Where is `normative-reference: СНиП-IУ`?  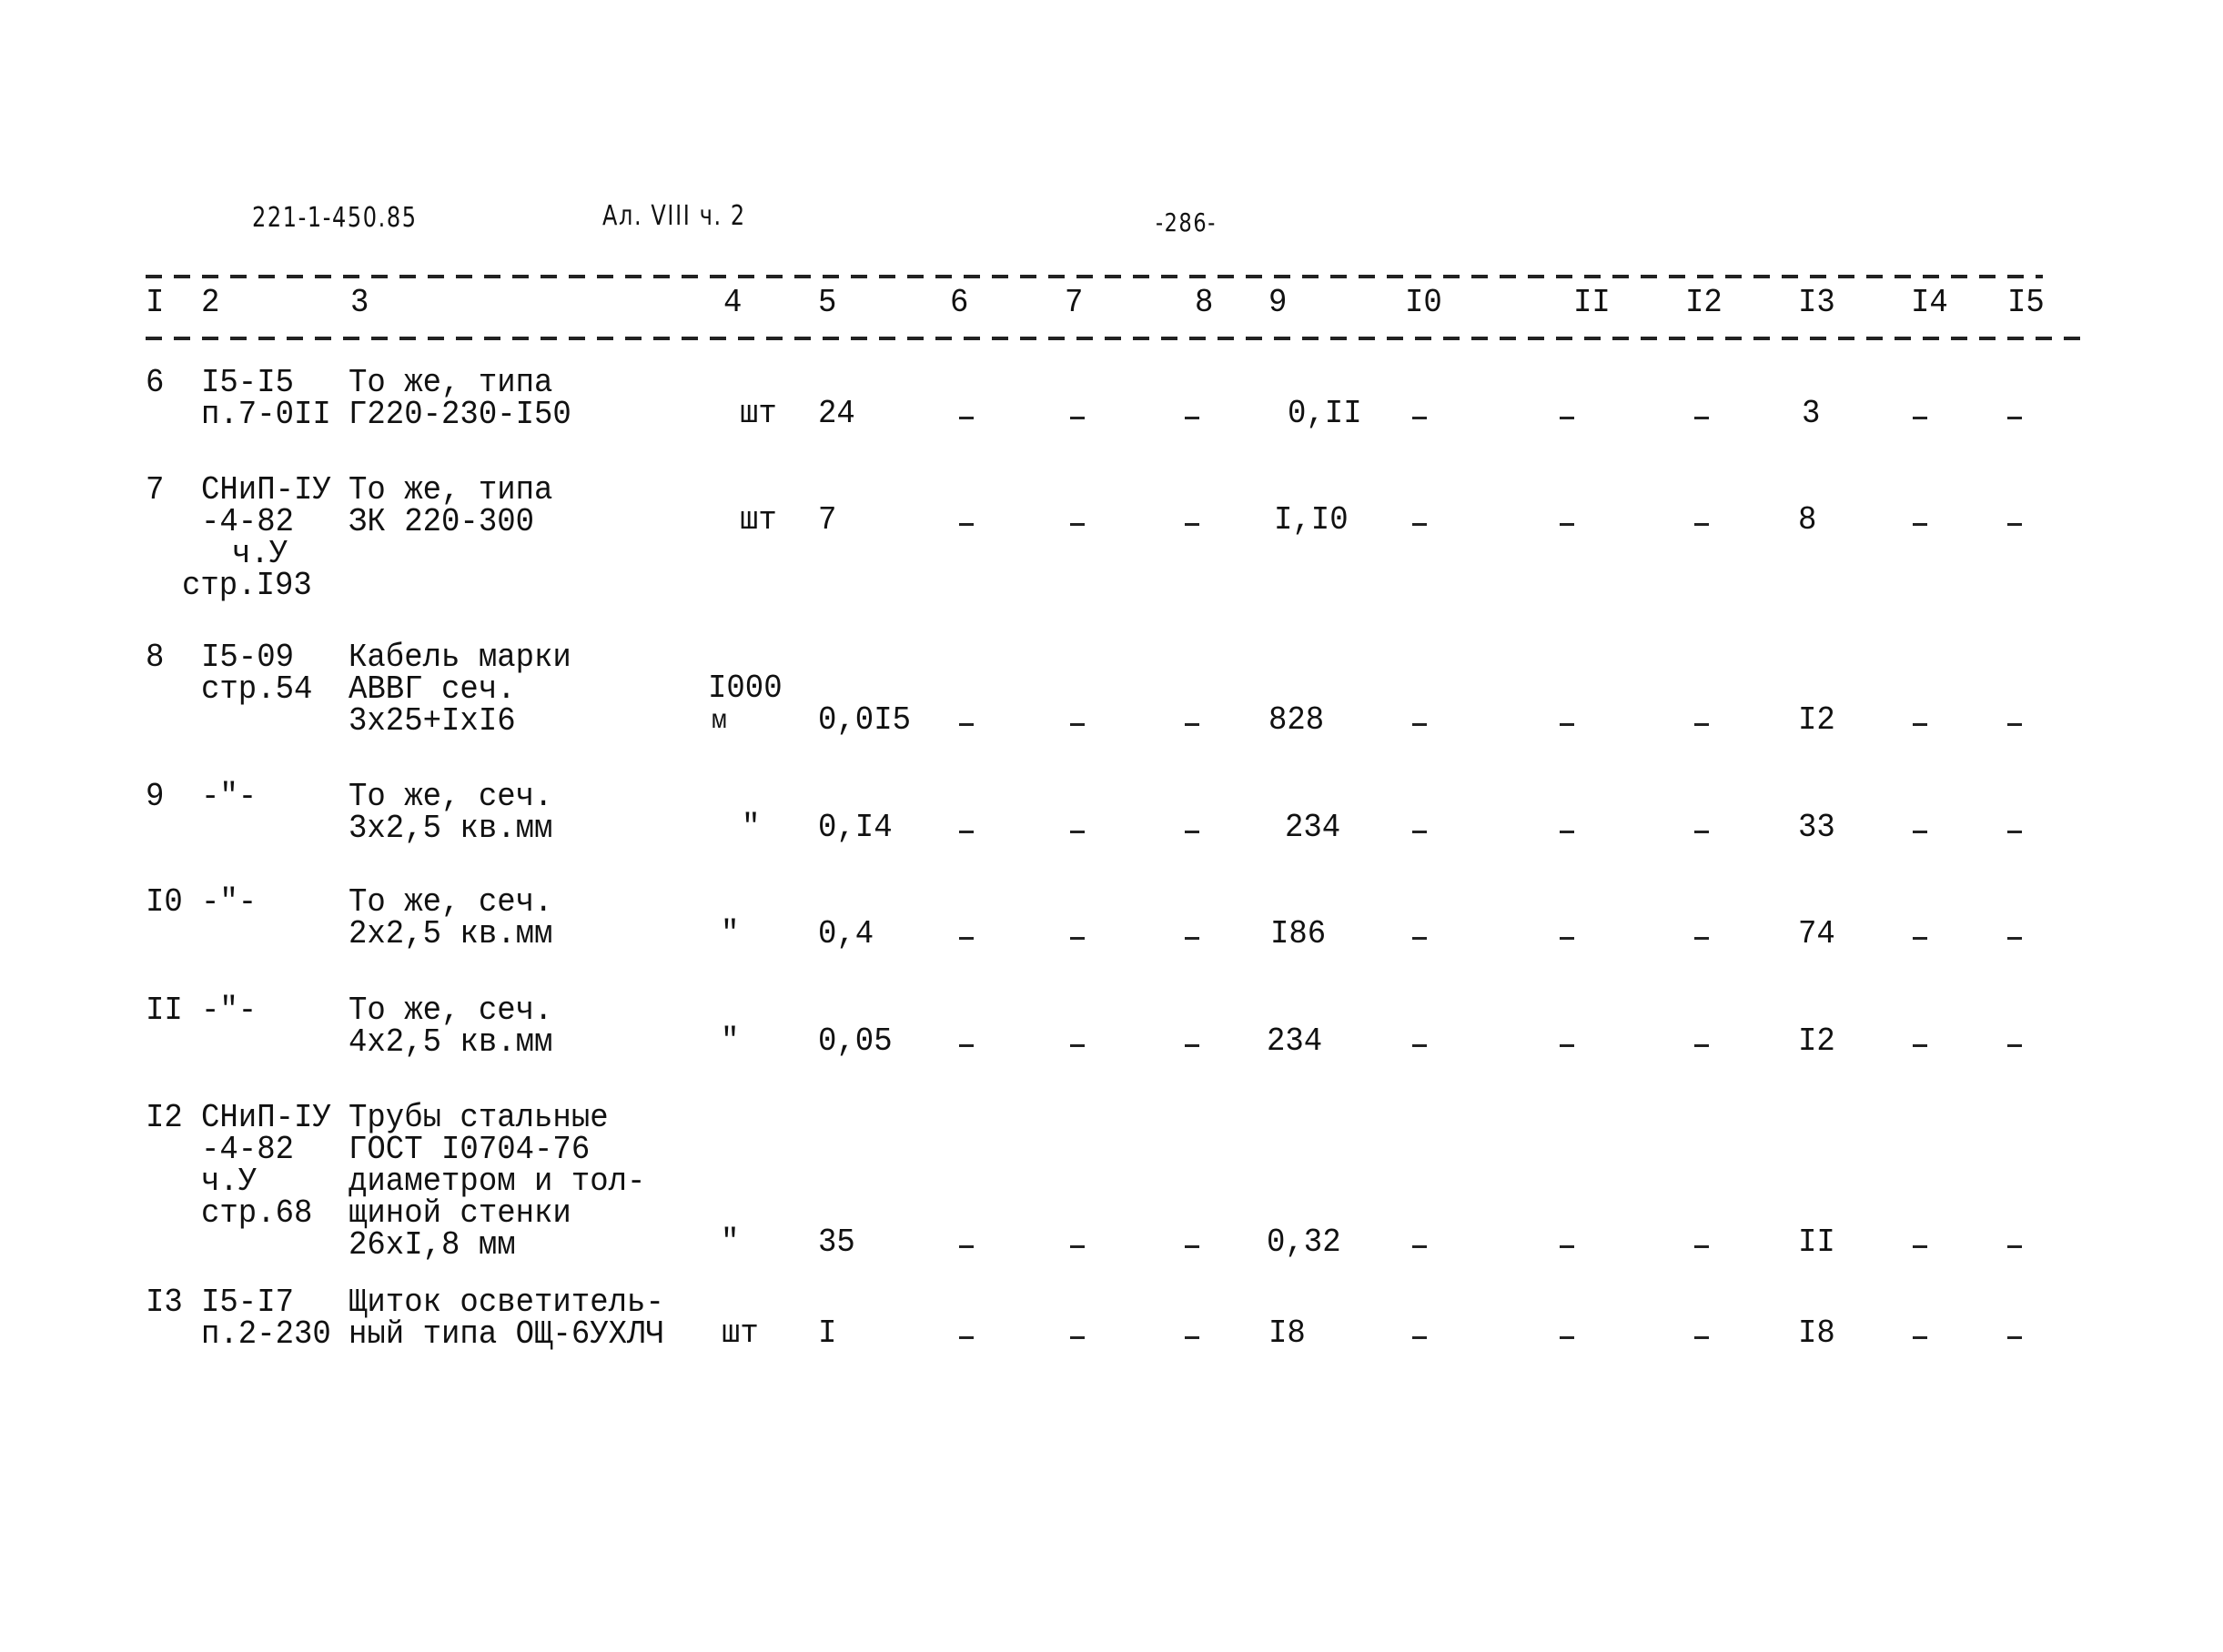 normative-reference: СНиП-IУ is located at coordinates (266, 1118).